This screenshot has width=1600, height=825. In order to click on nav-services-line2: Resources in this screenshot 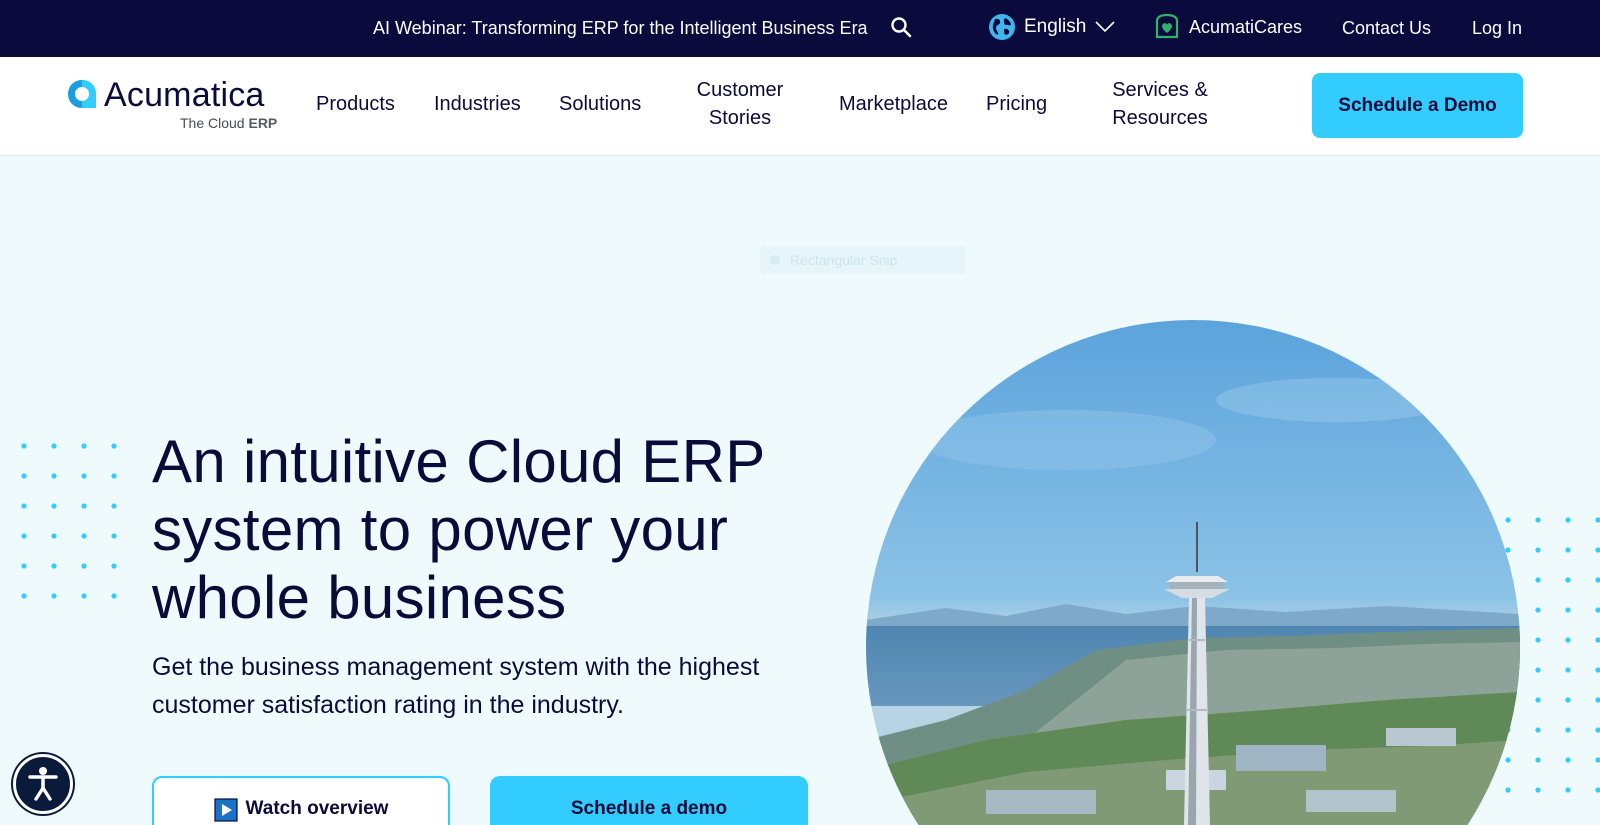, I will do `click(1160, 118)`.